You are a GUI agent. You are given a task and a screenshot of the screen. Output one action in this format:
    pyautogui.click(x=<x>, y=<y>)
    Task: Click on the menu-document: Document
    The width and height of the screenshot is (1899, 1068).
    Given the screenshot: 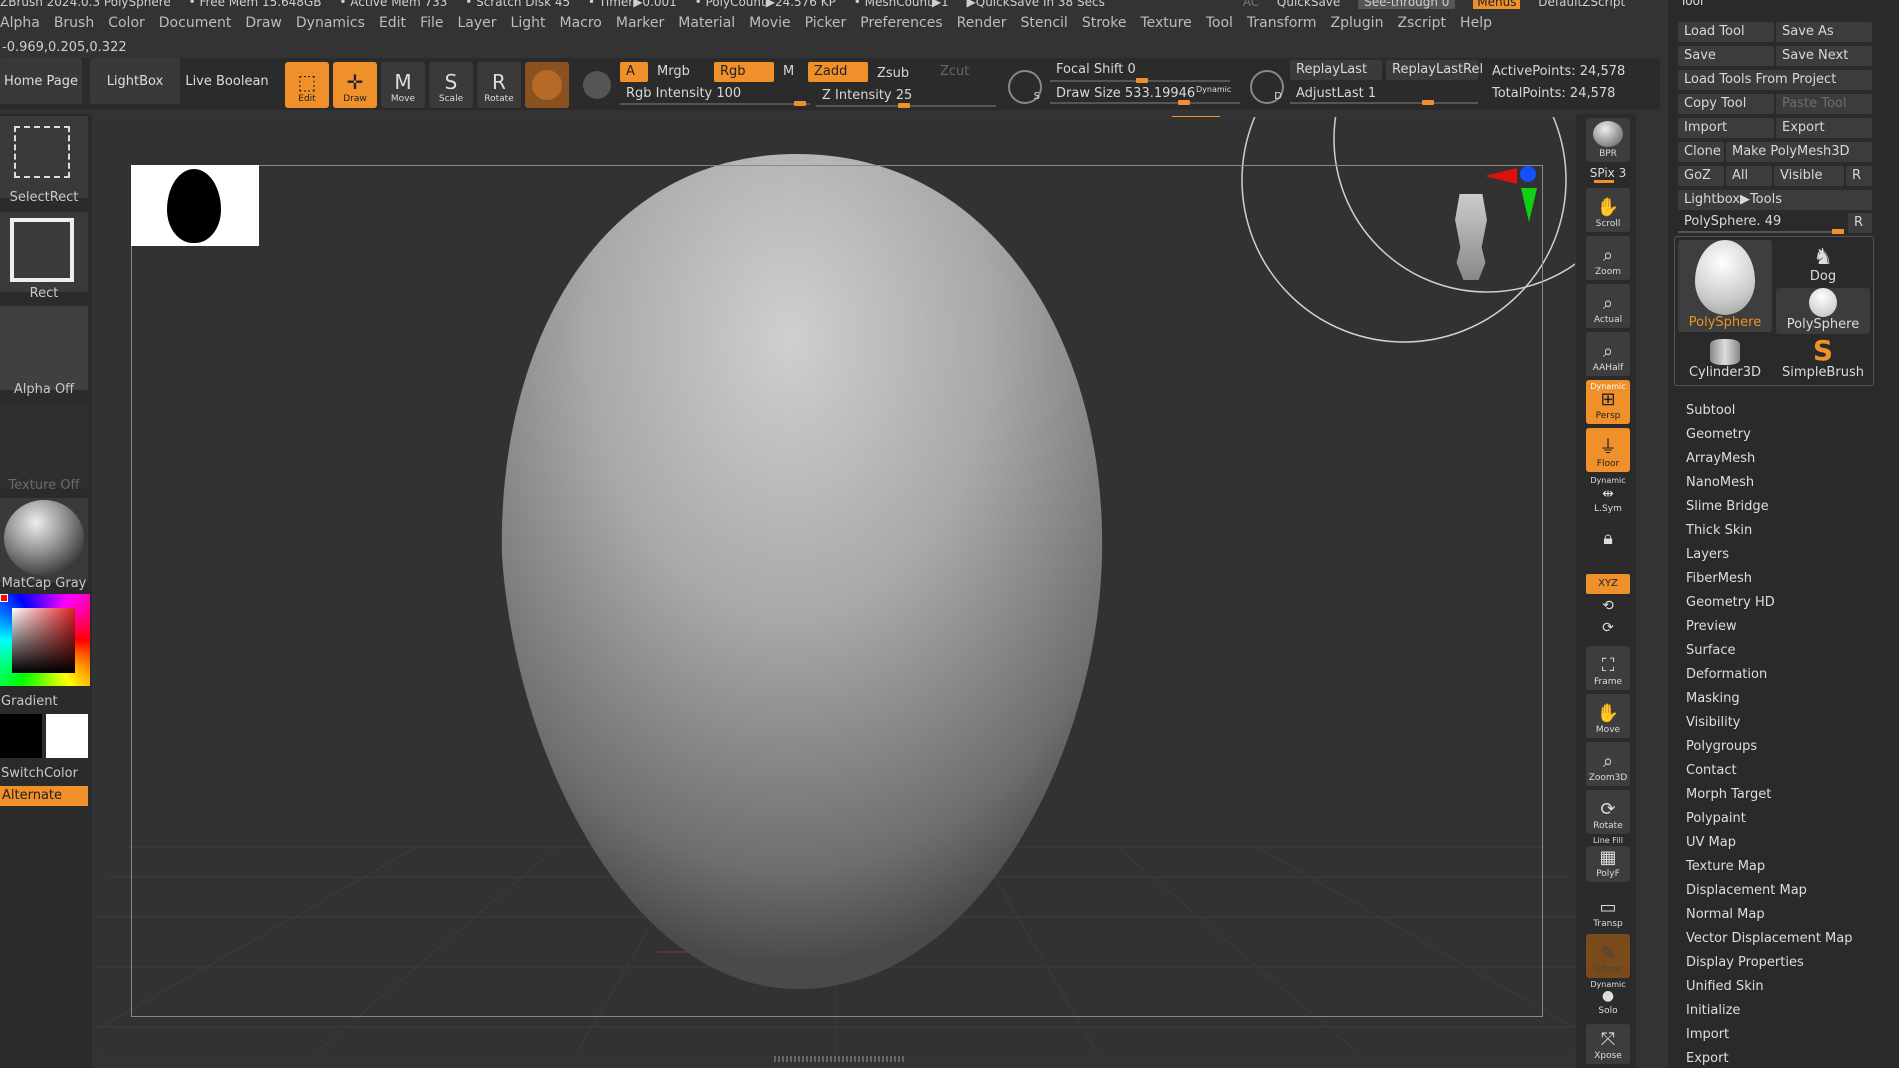 What is the action you would take?
    pyautogui.click(x=195, y=23)
    